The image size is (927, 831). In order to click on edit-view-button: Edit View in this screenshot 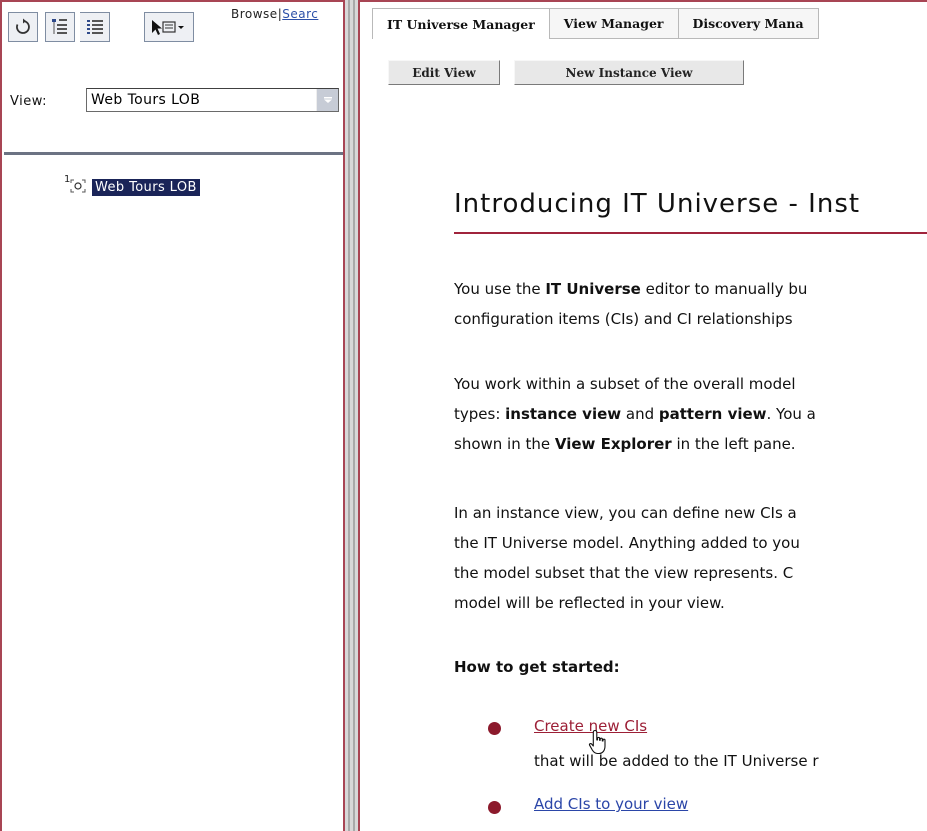, I will do `click(444, 72)`.